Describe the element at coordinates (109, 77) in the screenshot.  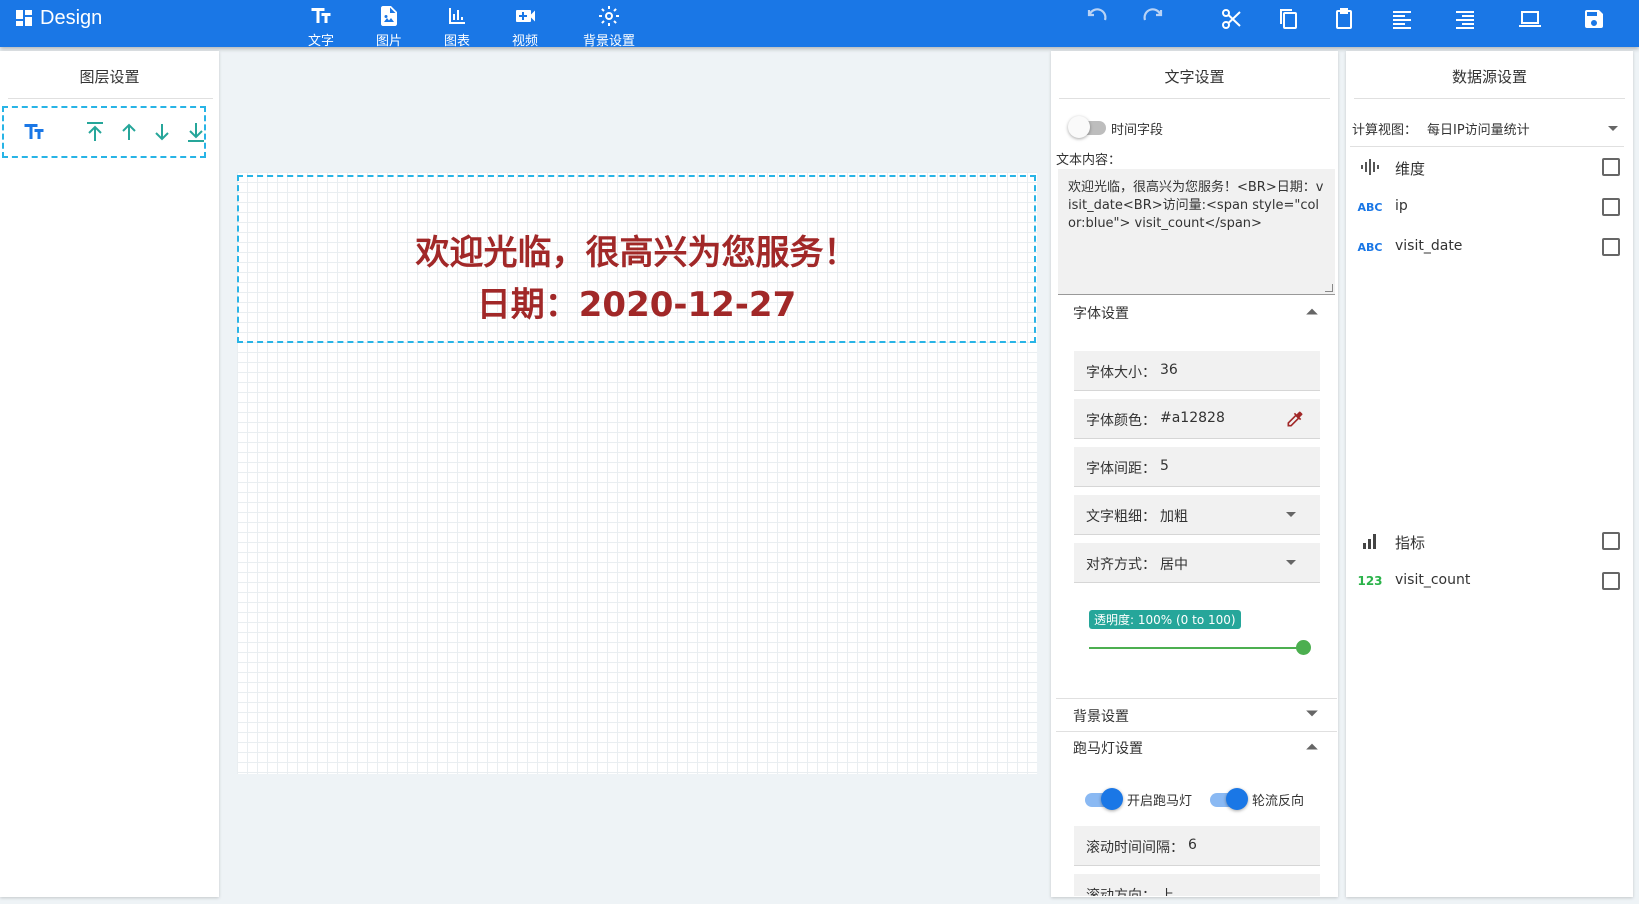
I see `layer-panel-title: 图层设置` at that location.